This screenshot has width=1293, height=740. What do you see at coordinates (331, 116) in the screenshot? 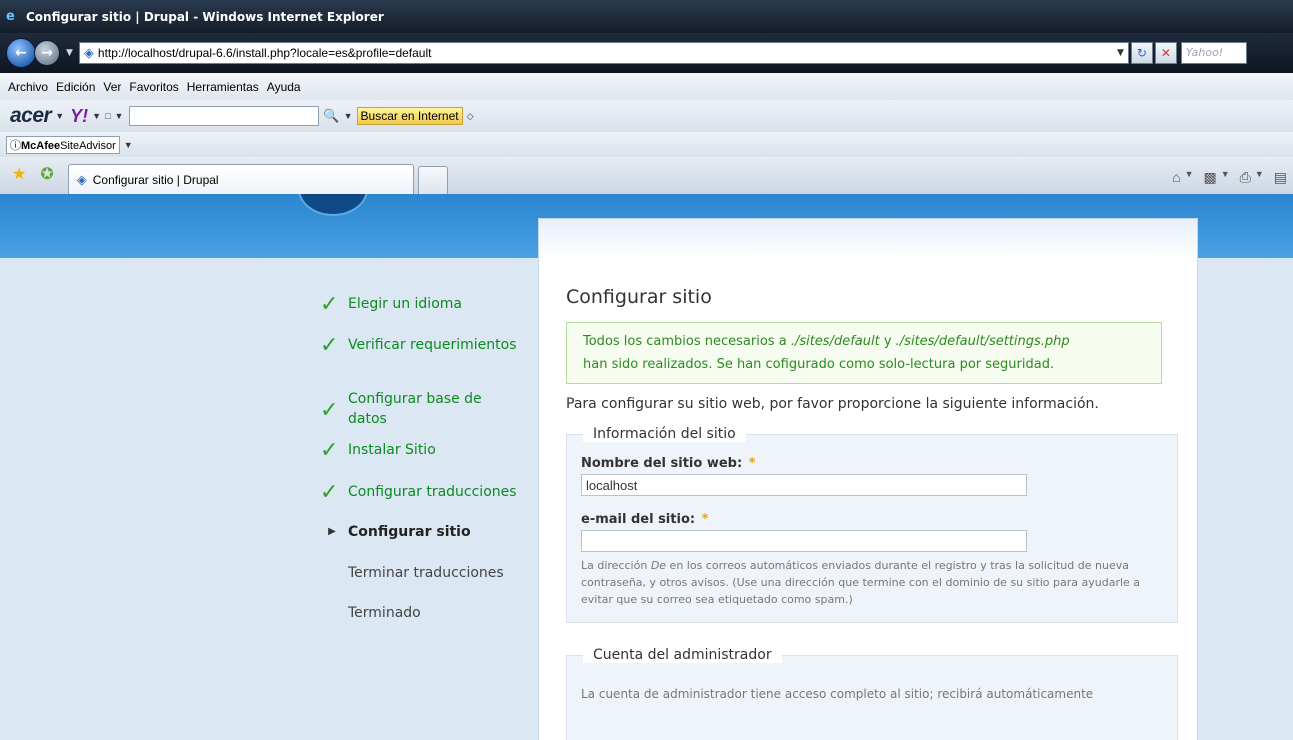
I see `search-icon: 🔍` at bounding box center [331, 116].